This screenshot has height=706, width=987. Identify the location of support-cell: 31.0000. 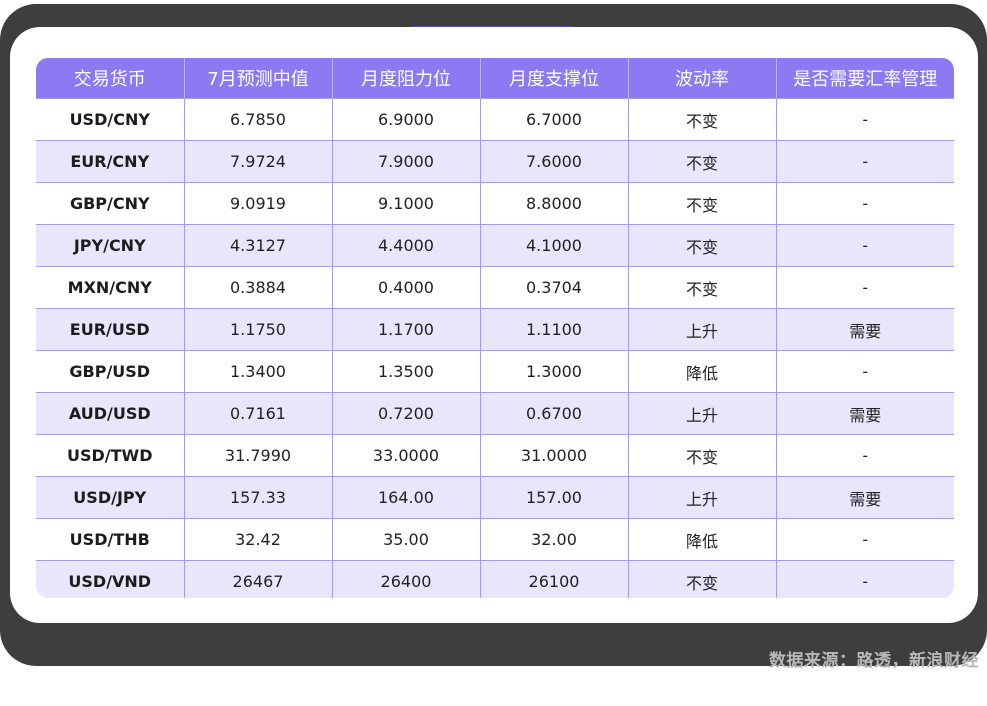
(554, 455).